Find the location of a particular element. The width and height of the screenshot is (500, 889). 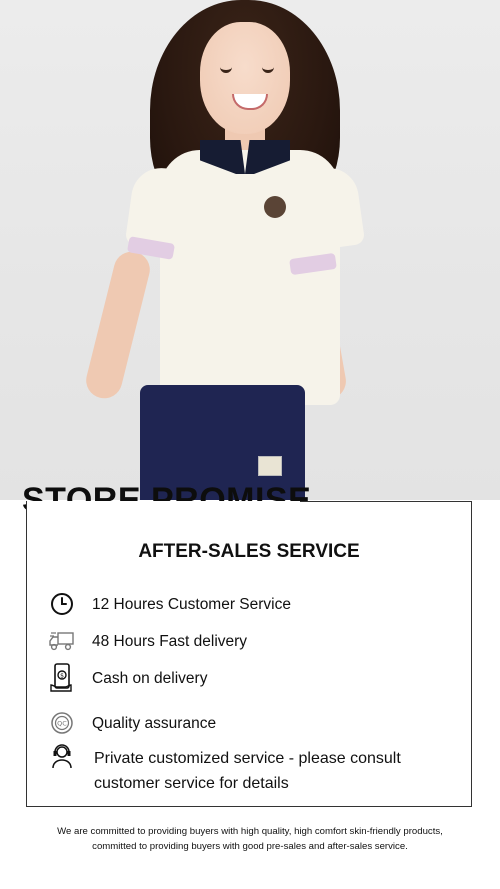

polo-shirt is located at coordinates (250, 277).